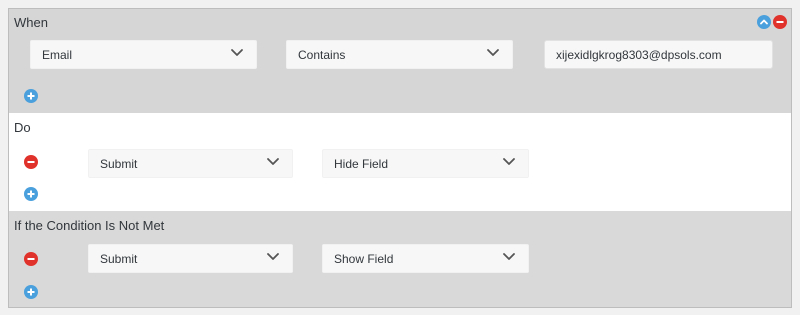 The height and width of the screenshot is (315, 800). What do you see at coordinates (364, 259) in the screenshot?
I see `else-effect-select-value: Show Field` at bounding box center [364, 259].